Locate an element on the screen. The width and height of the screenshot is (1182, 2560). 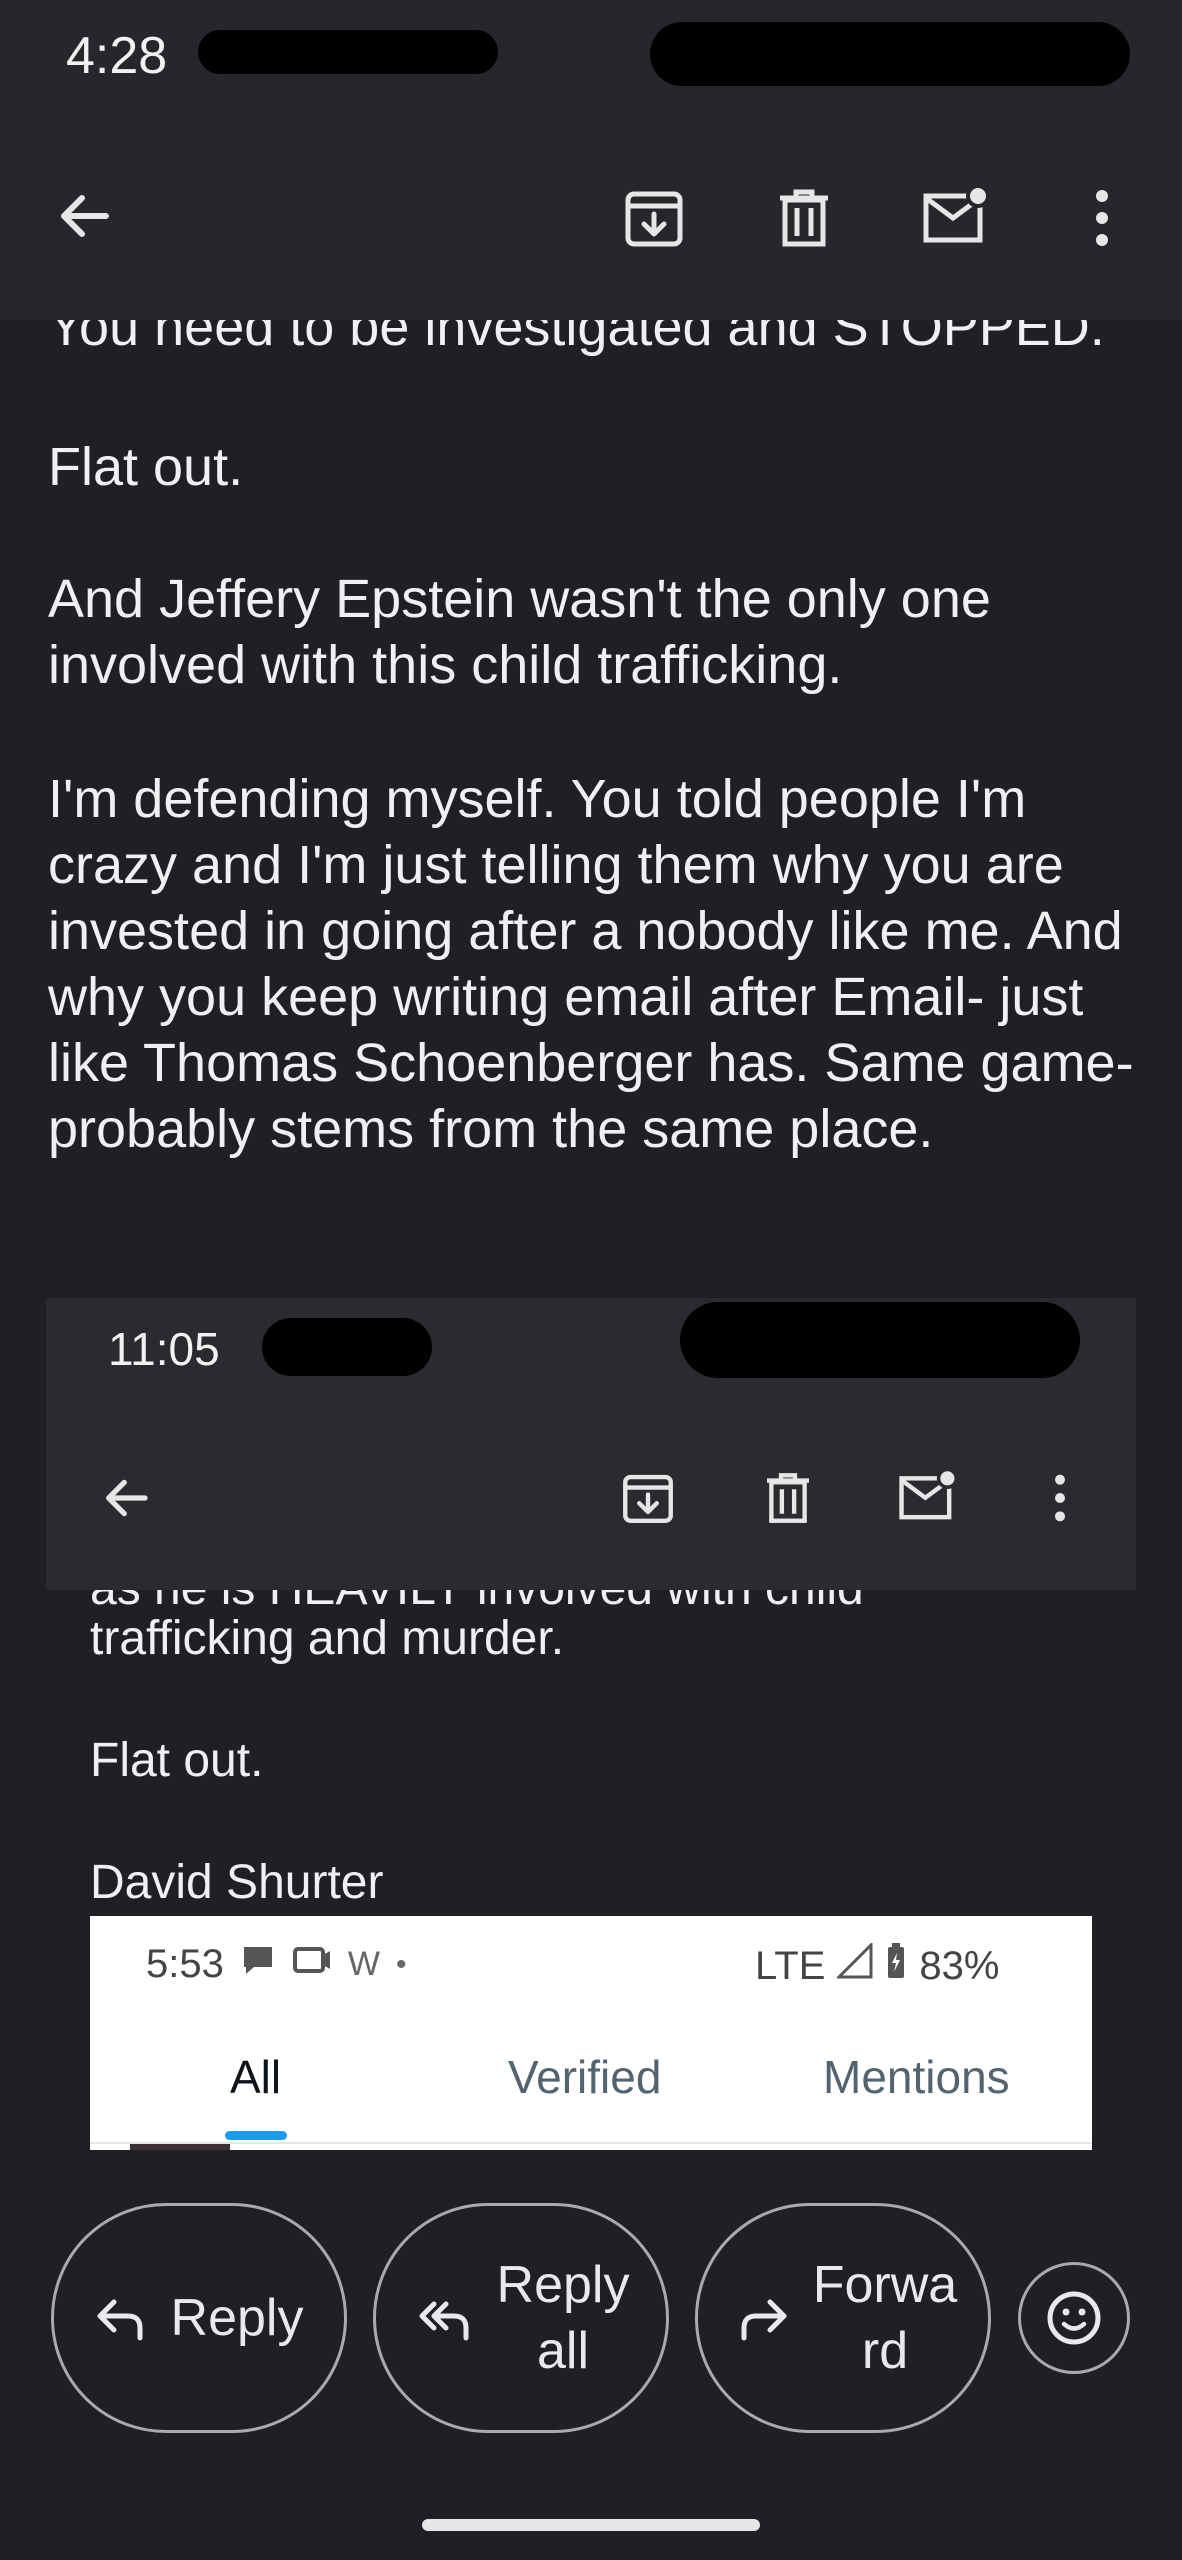
reply-all-label: Reply all is located at coordinates (563, 2318).